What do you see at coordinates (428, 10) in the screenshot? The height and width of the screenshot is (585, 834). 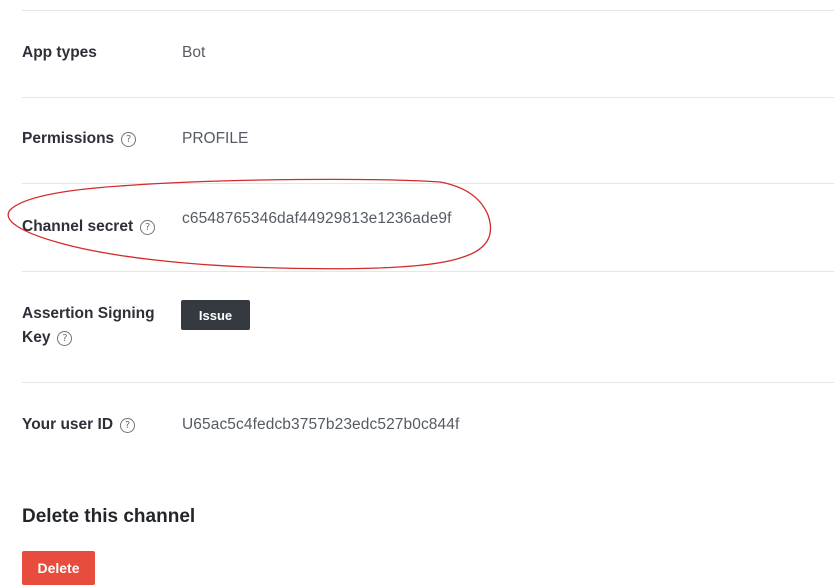 I see `top-divider` at bounding box center [428, 10].